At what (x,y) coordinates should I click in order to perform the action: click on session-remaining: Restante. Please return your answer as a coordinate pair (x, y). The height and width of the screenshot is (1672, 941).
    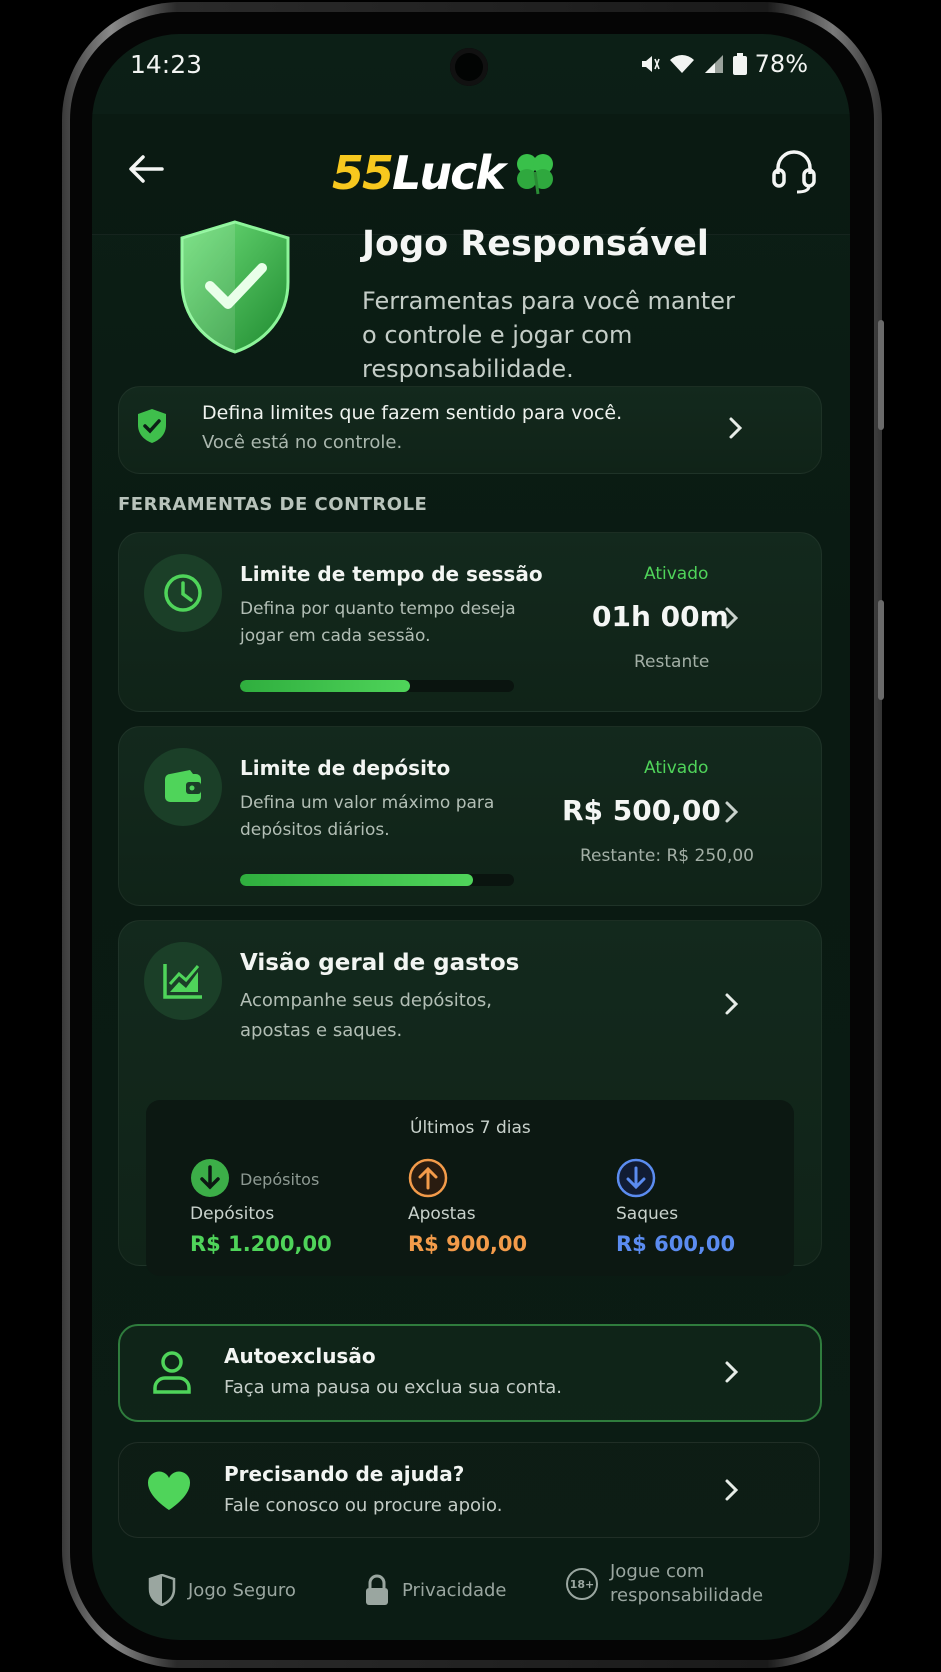
    Looking at the image, I should click on (672, 662).